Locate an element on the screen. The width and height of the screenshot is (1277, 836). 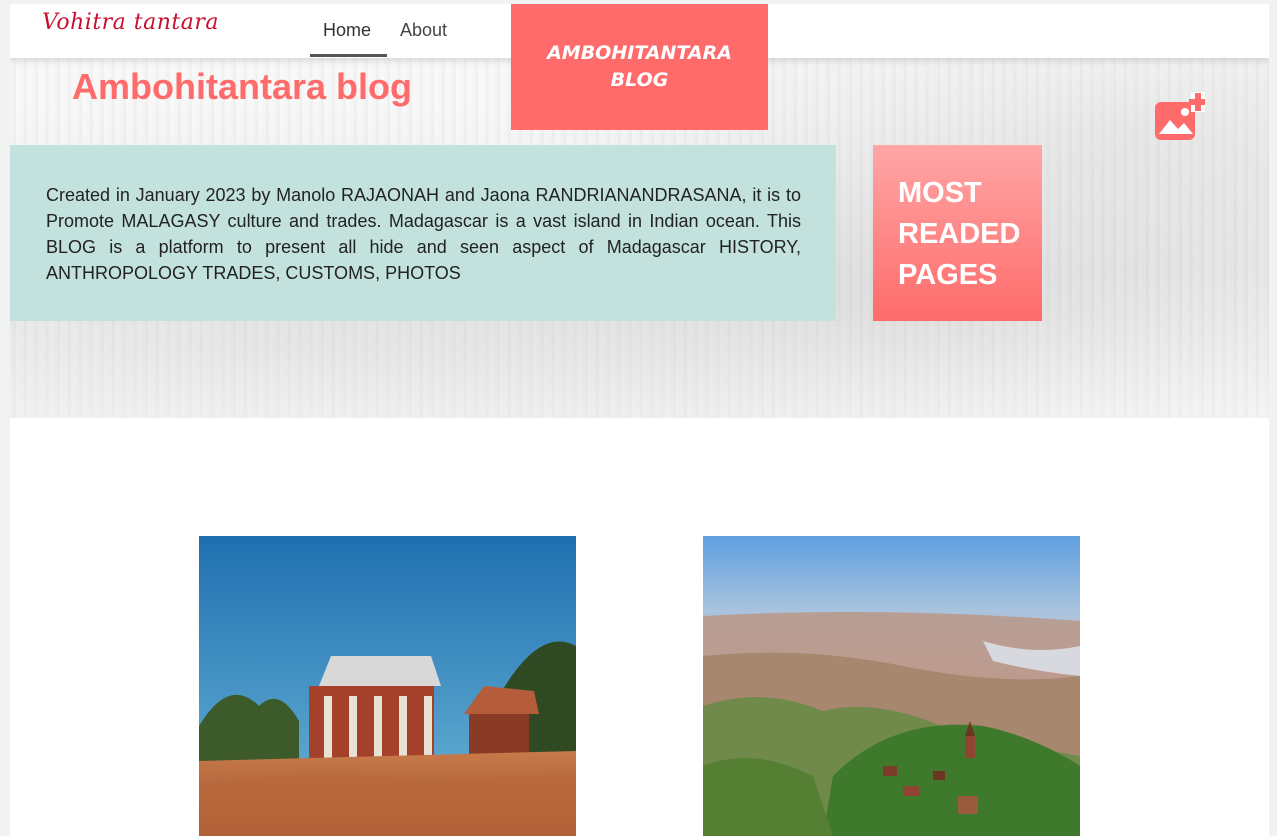
most-read-line1: MOST is located at coordinates (940, 193).